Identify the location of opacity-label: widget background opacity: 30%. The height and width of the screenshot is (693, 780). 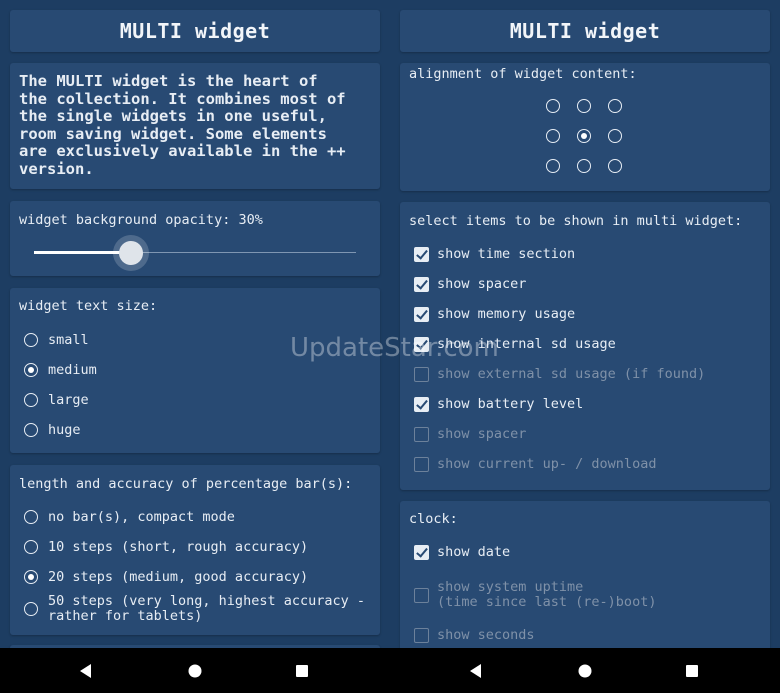
(141, 220).